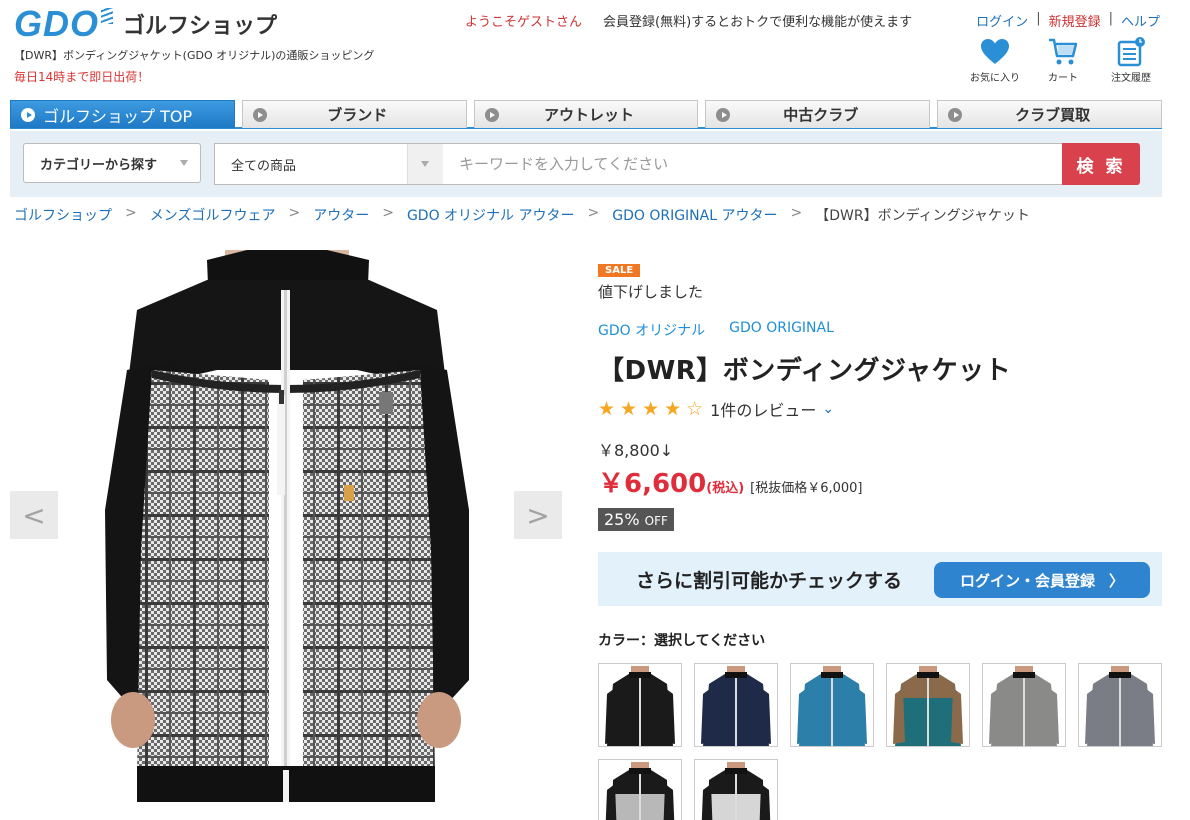 This screenshot has width=1190, height=820. I want to click on color-label: カラー：選択してください, so click(682, 641).